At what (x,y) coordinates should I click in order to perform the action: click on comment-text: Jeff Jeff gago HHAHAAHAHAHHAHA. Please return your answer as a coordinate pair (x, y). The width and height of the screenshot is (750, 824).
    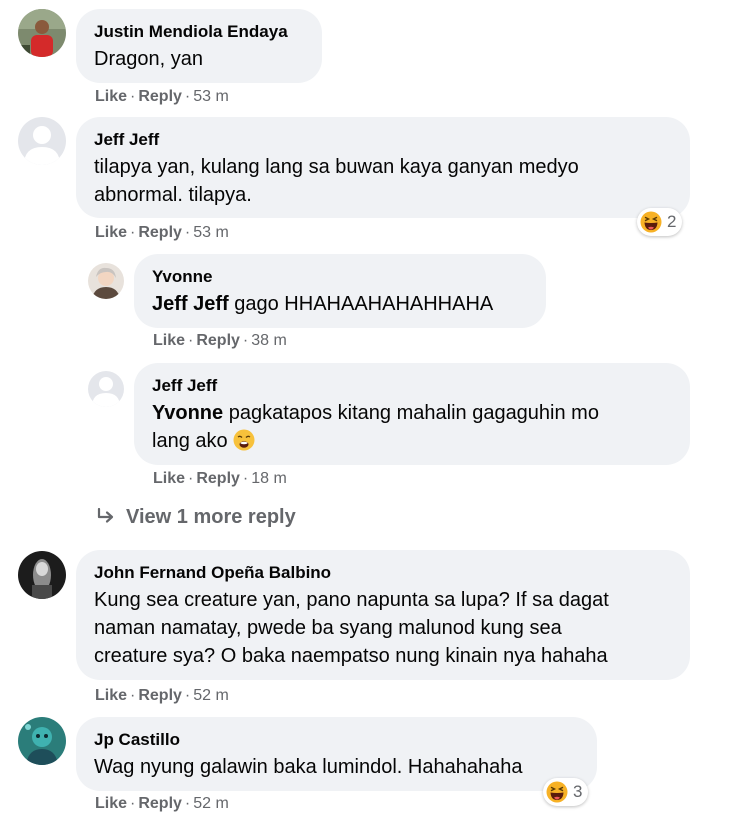
    Looking at the image, I should click on (340, 304).